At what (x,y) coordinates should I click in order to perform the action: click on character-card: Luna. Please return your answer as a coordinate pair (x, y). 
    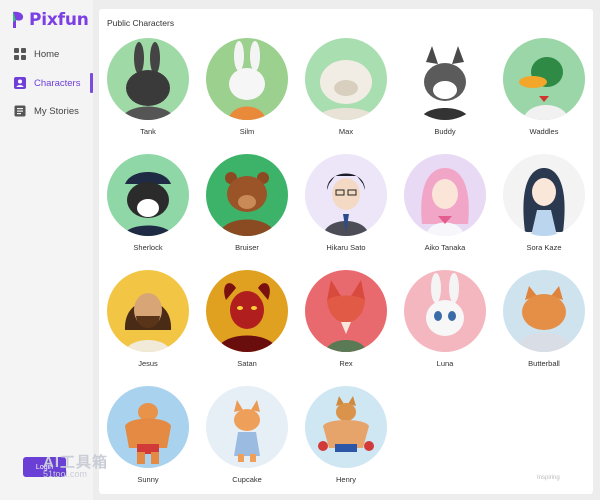
    Looking at the image, I should click on (445, 326).